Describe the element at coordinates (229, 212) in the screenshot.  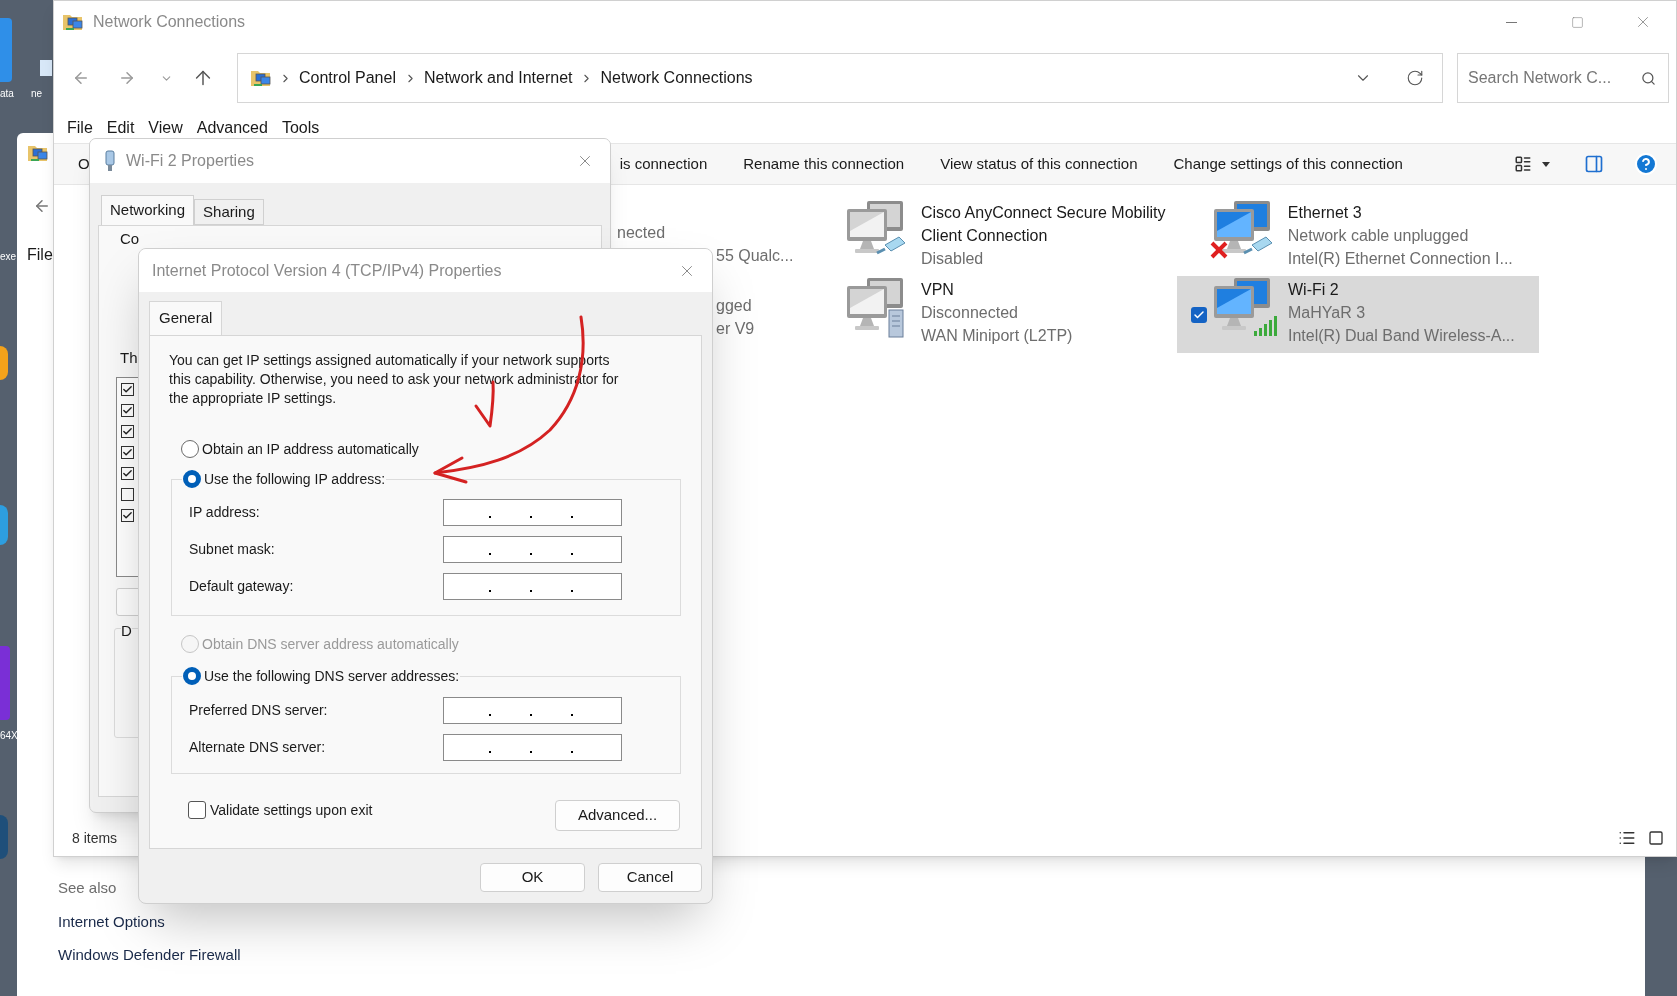
I see `tab: Sharing` at that location.